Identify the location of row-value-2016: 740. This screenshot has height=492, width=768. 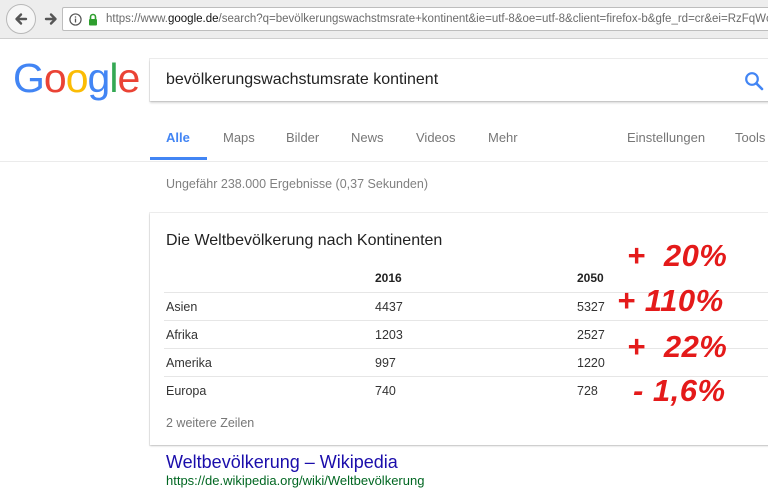
(385, 391).